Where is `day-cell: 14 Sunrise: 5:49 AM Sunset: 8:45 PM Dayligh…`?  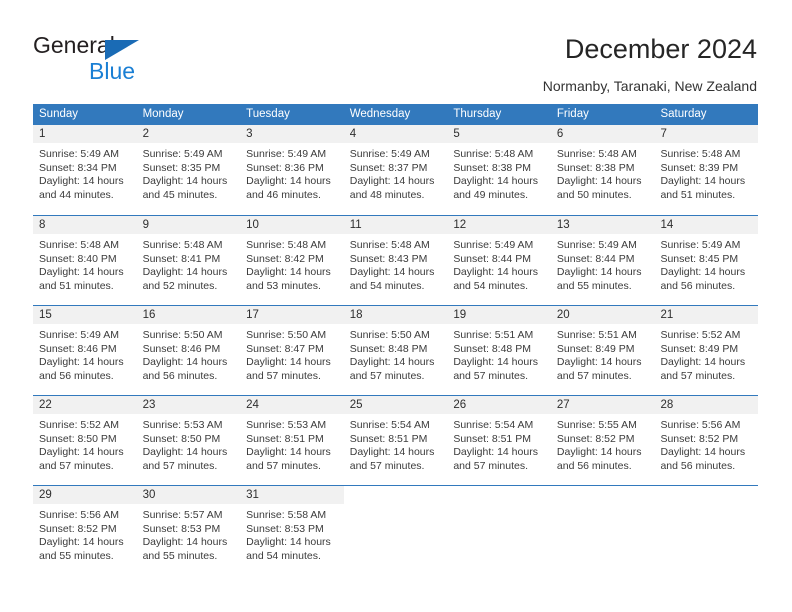
day-cell: 14 Sunrise: 5:49 AM Sunset: 8:45 PM Dayligh… is located at coordinates (706, 260).